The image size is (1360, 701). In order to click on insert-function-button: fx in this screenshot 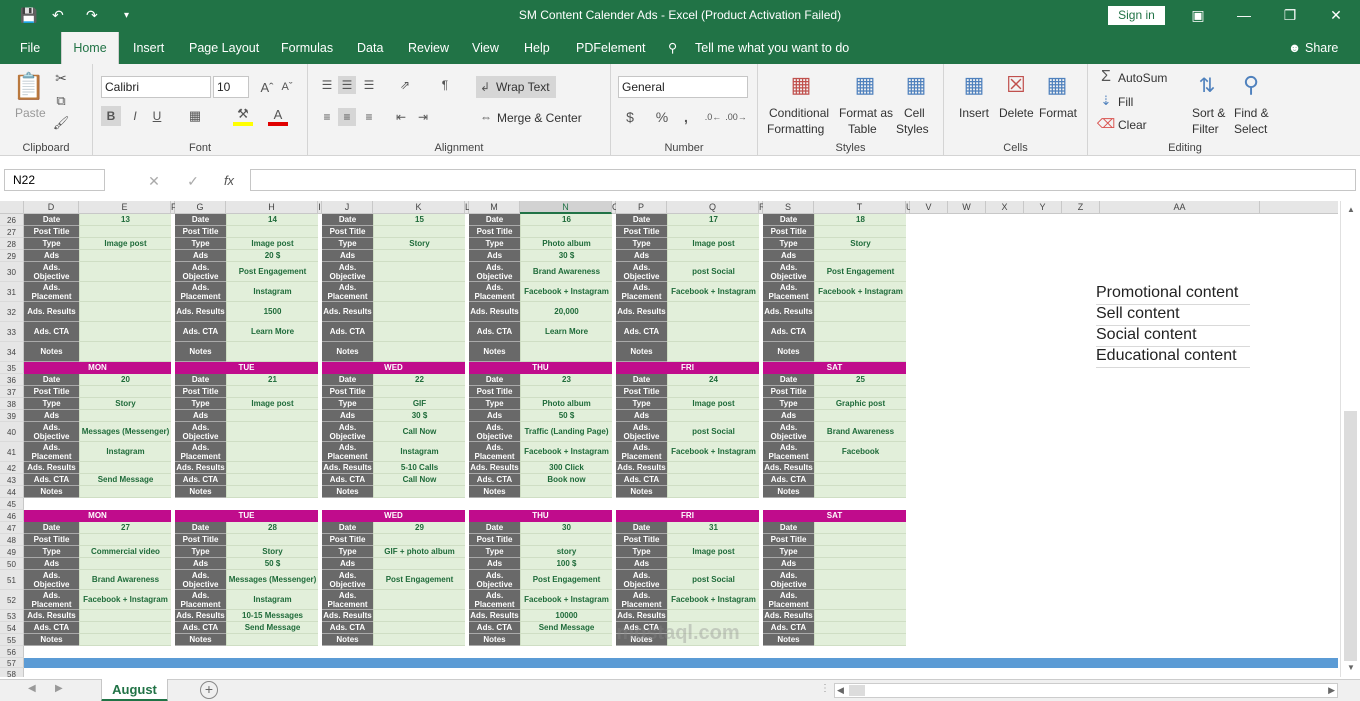, I will do `click(229, 180)`.